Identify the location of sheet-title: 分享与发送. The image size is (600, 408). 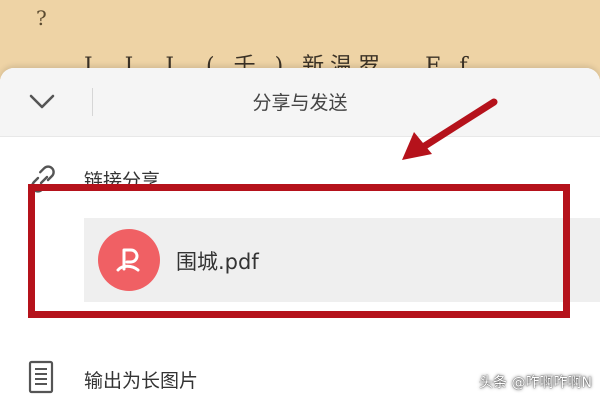
(300, 103).